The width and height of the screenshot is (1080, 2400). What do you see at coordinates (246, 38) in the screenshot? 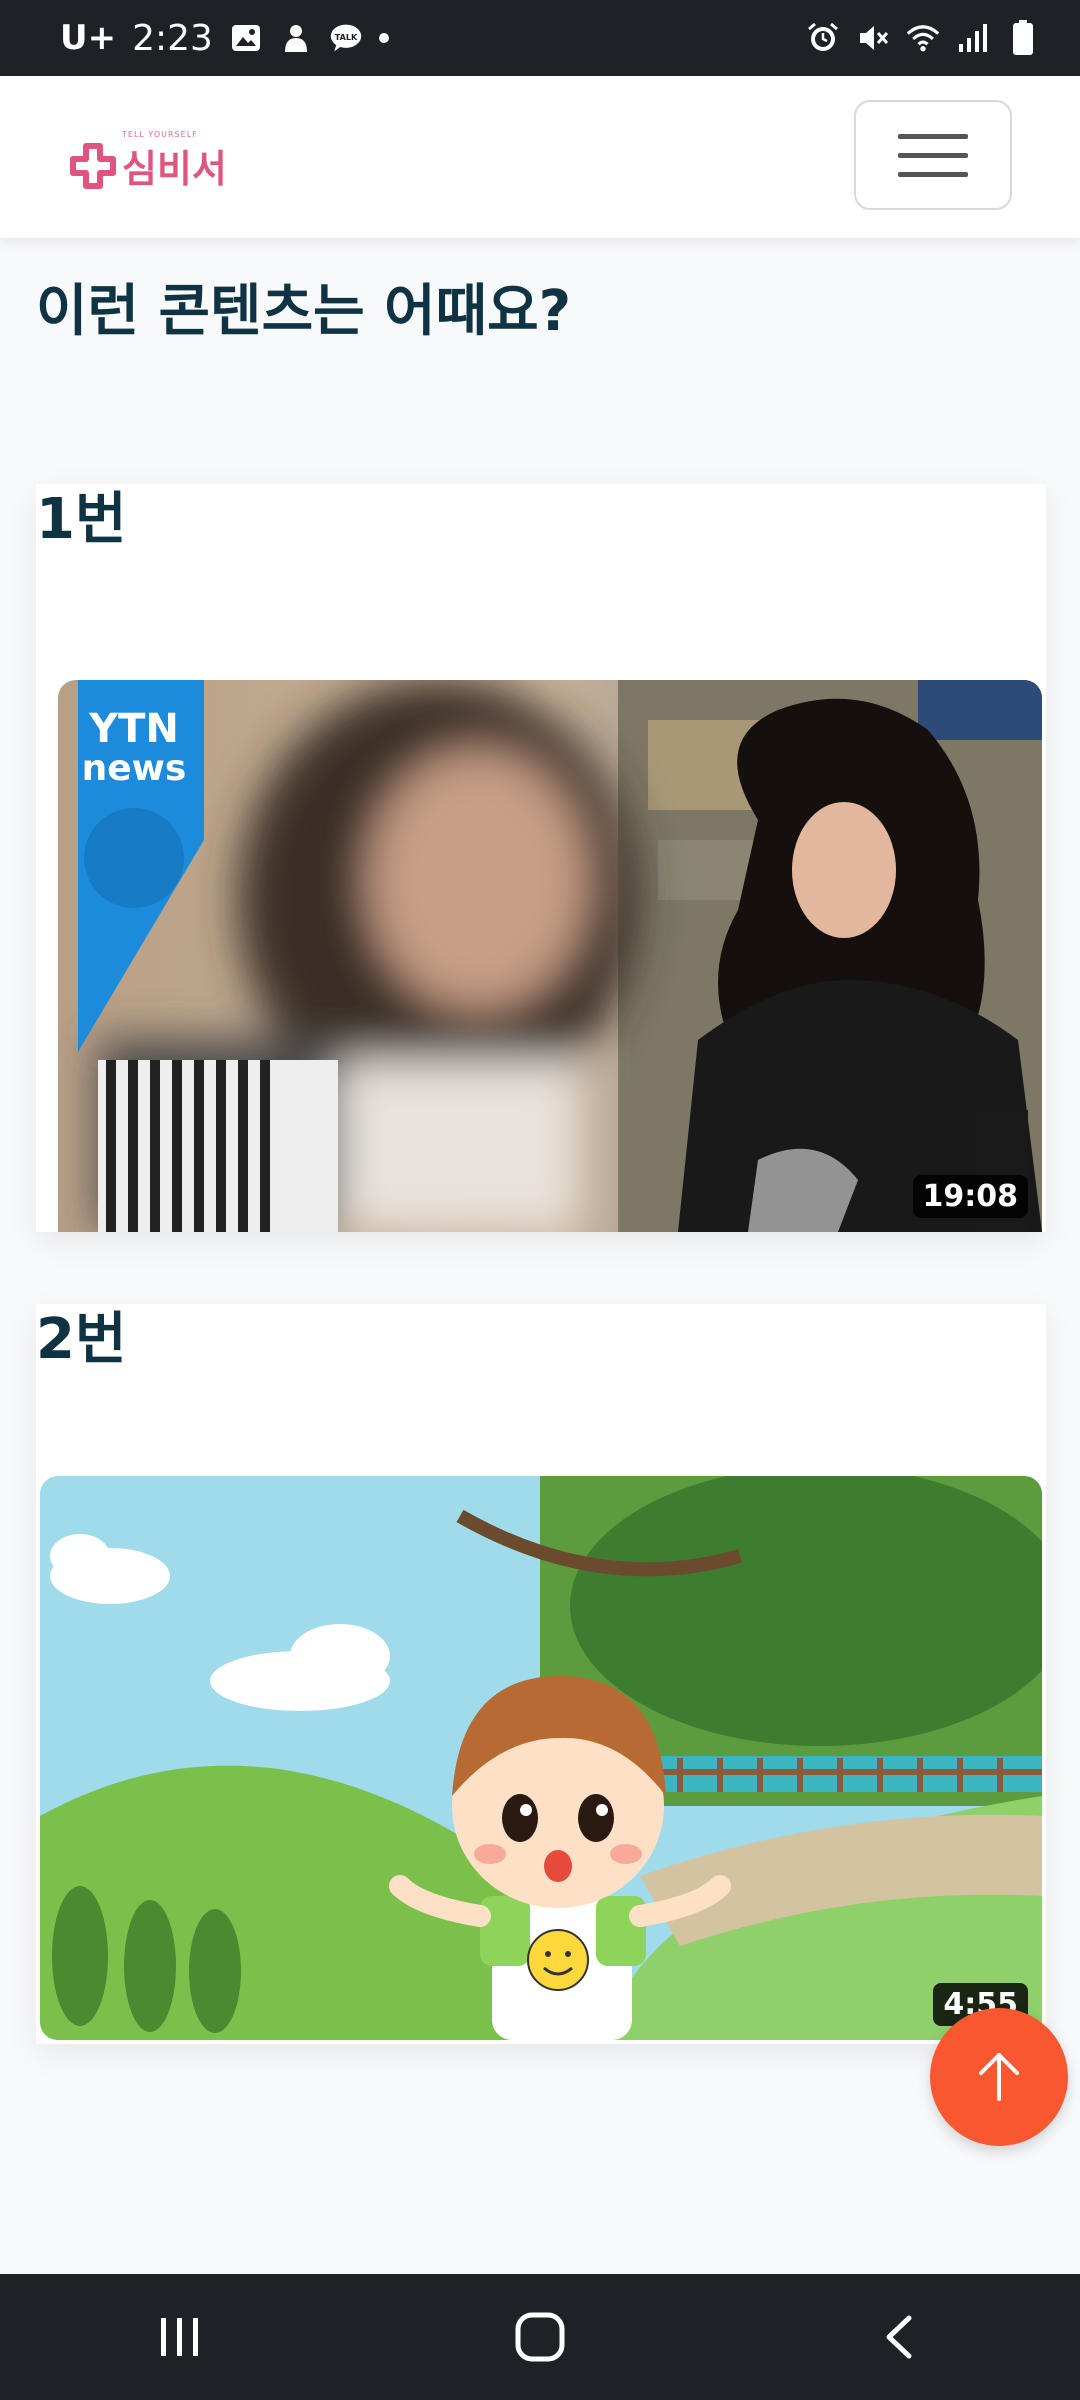
I see `gallery-icon` at bounding box center [246, 38].